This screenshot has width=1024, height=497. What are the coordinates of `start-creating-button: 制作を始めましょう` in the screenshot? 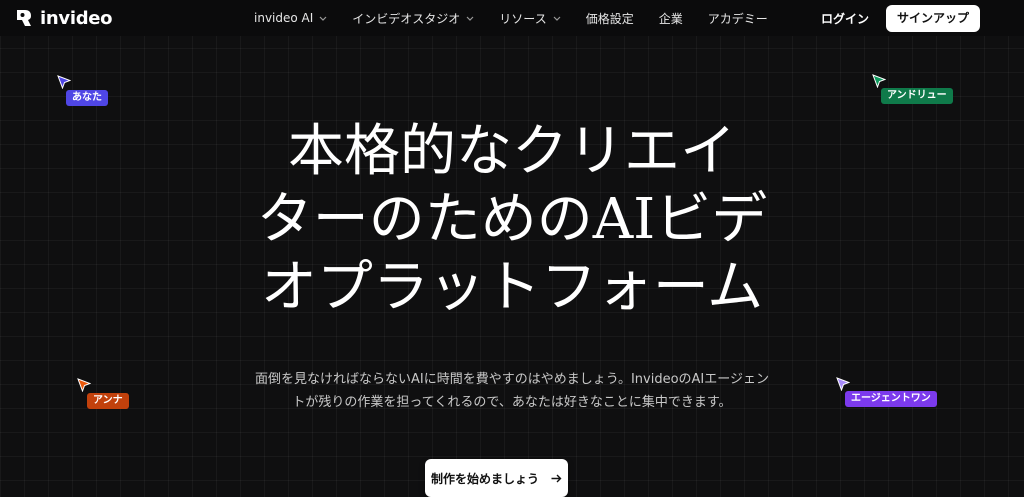 It's located at (496, 478).